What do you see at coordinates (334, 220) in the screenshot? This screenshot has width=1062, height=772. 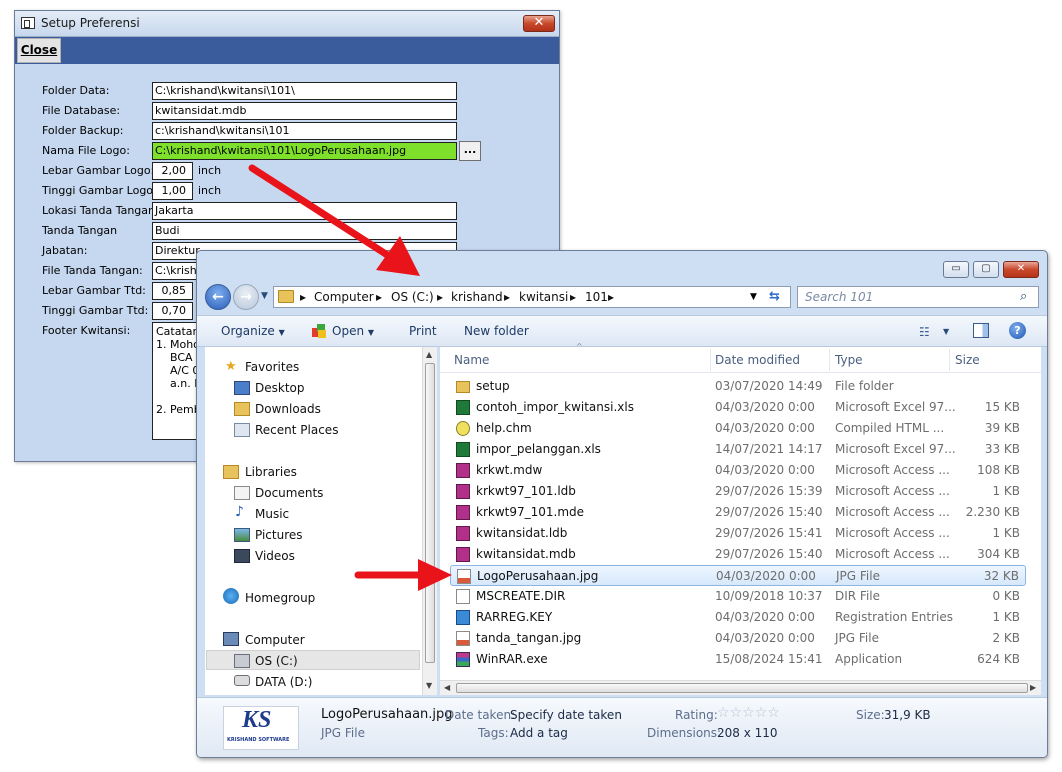 I see `arrow-logo-field-to-explorer` at bounding box center [334, 220].